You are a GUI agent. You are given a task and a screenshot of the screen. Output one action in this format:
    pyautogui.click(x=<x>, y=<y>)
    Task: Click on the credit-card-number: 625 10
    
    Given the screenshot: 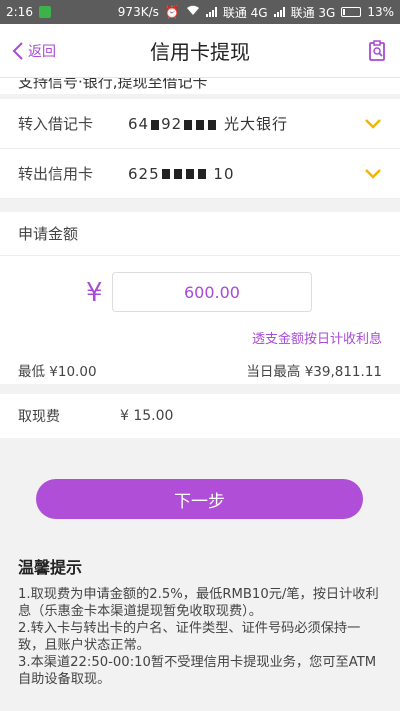 What is the action you would take?
    pyautogui.click(x=181, y=173)
    